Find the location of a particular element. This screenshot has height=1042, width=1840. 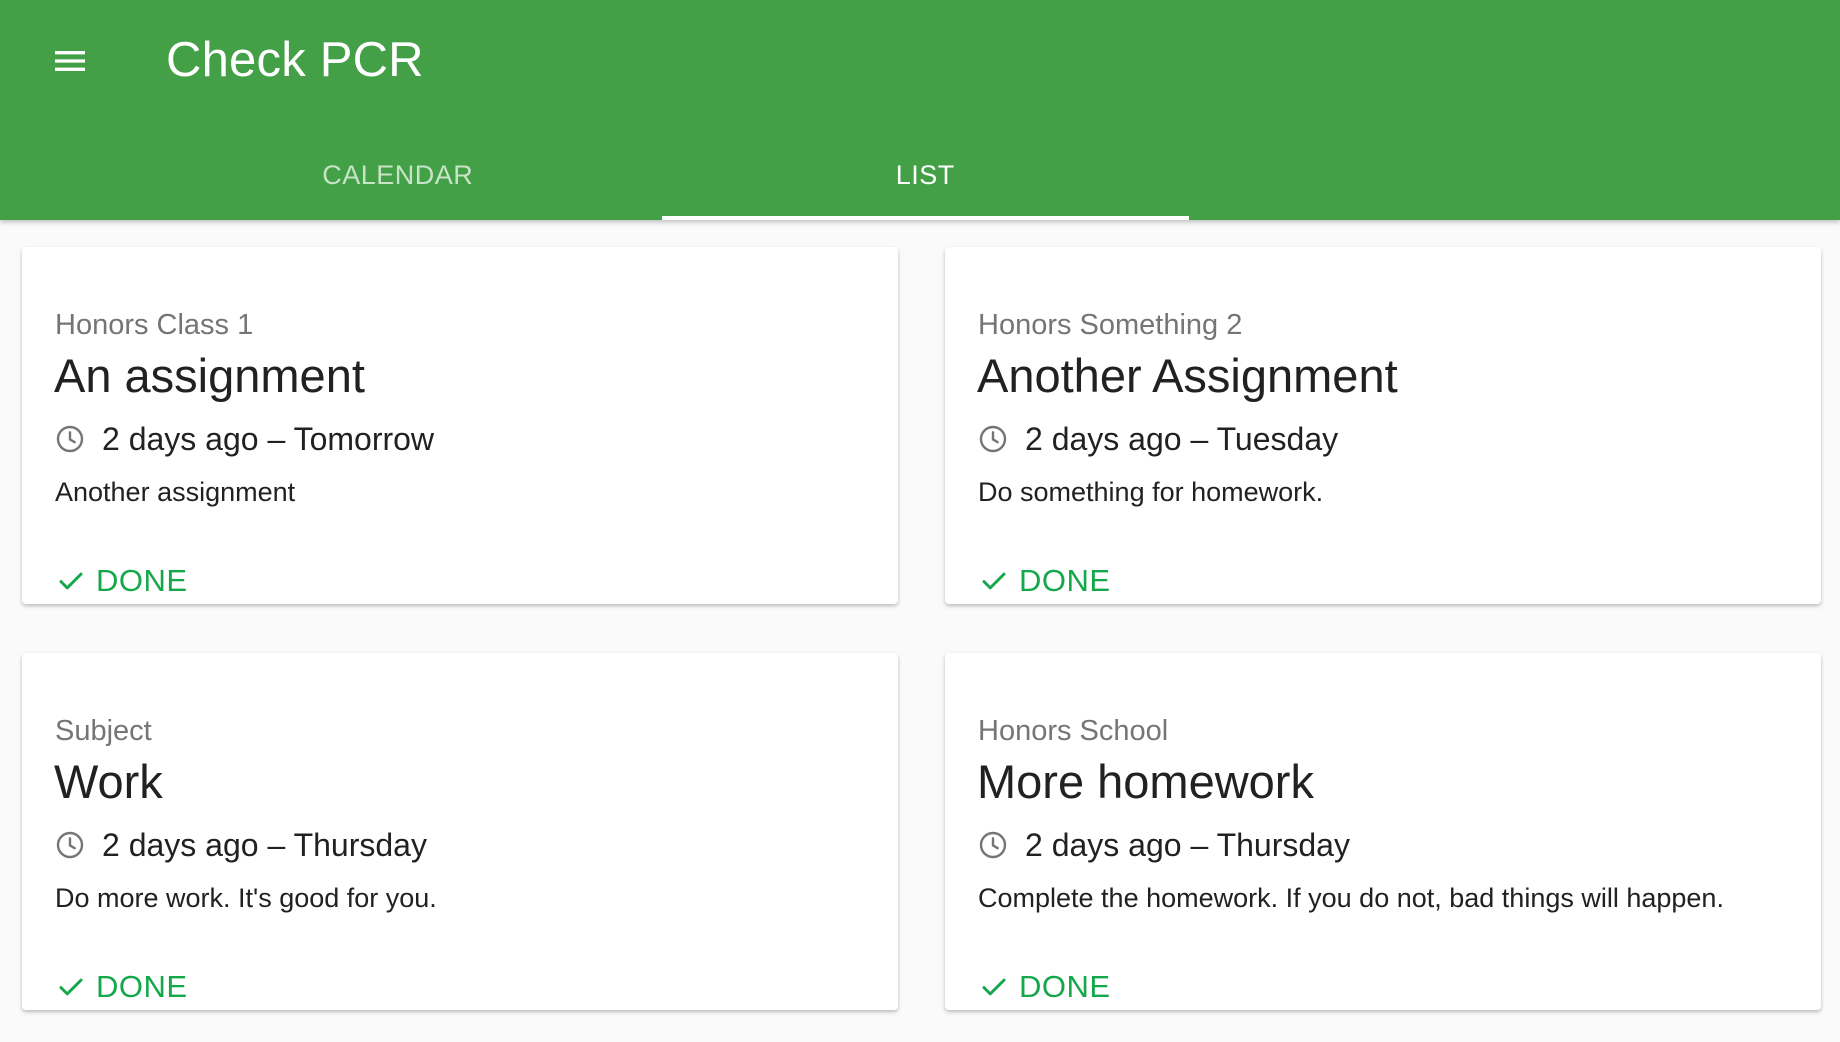

menu-button is located at coordinates (70, 61).